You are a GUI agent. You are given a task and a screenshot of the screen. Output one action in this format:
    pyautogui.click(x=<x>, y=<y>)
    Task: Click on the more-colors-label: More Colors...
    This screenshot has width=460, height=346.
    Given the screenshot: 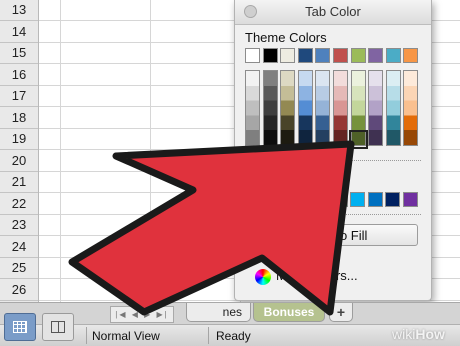 What is the action you would take?
    pyautogui.click(x=317, y=275)
    